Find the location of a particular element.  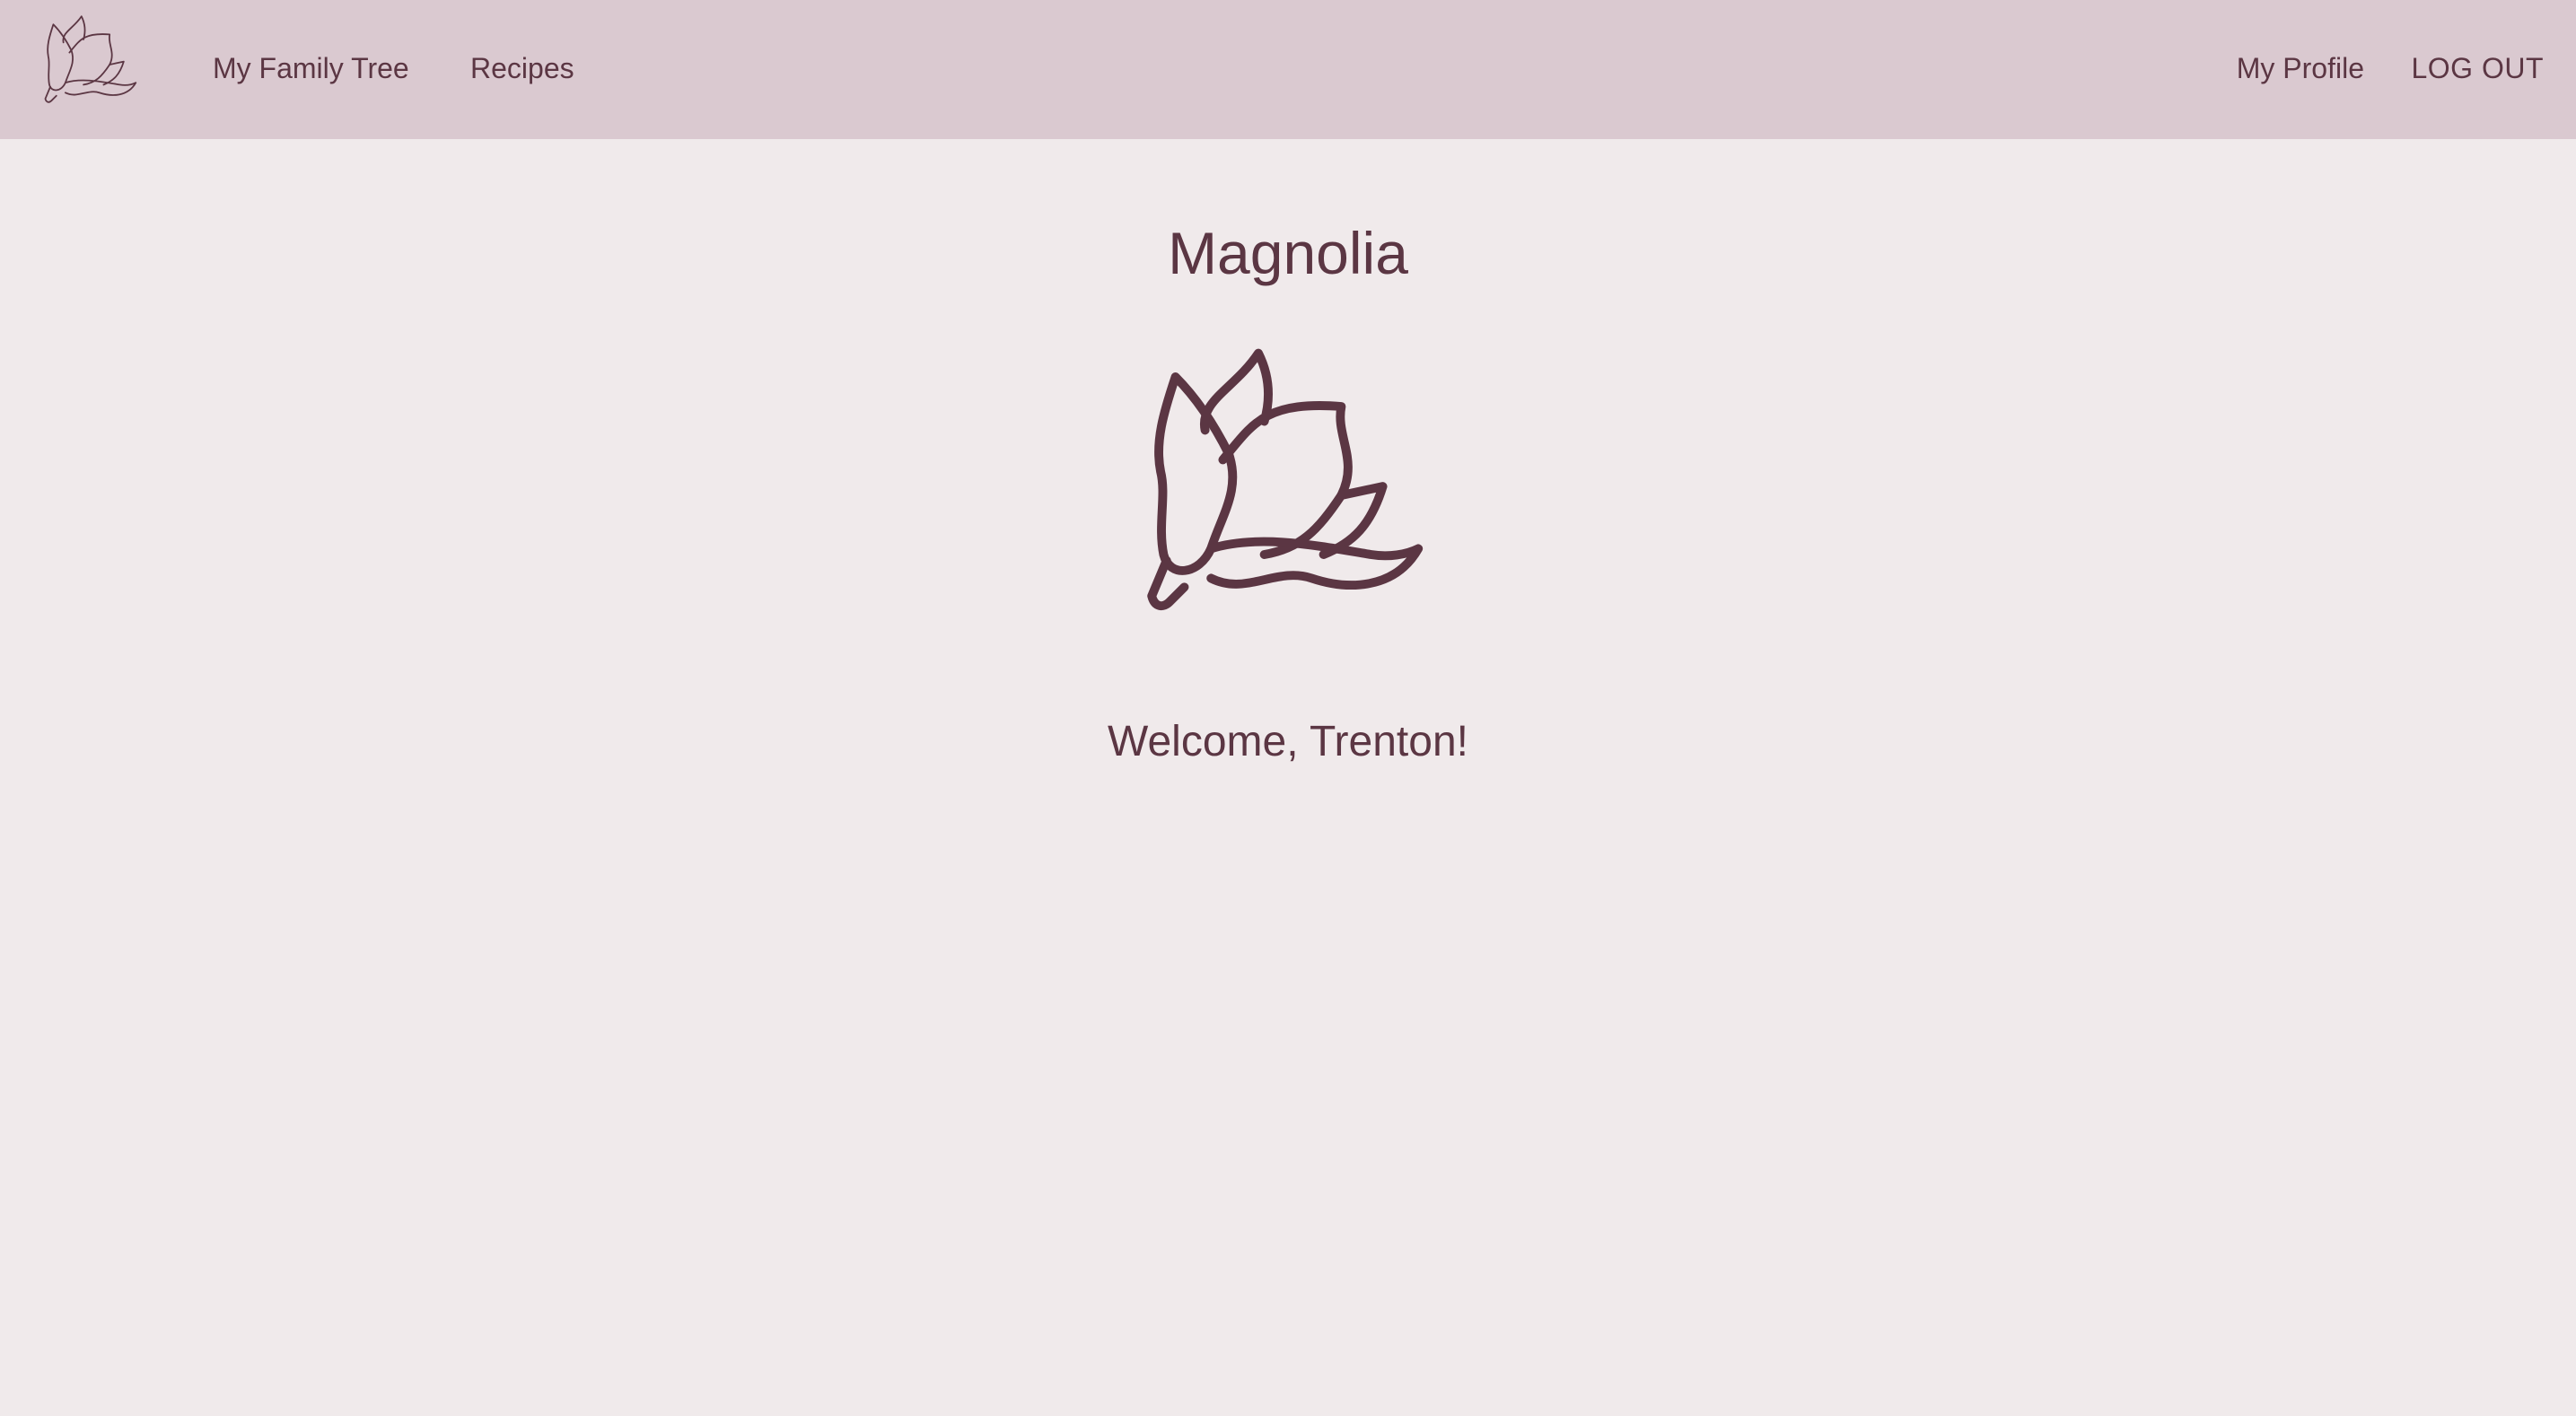

nav-link-recipes: Recipes is located at coordinates (522, 68).